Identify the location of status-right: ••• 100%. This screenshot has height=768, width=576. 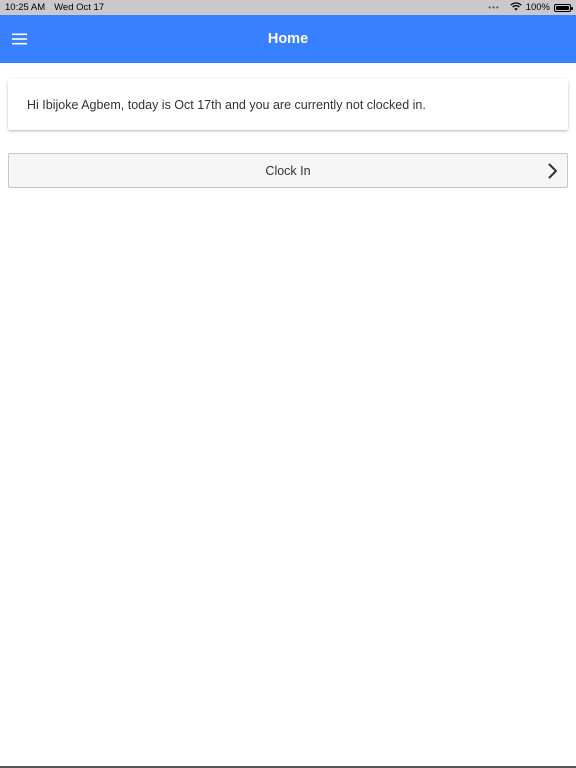
(530, 7).